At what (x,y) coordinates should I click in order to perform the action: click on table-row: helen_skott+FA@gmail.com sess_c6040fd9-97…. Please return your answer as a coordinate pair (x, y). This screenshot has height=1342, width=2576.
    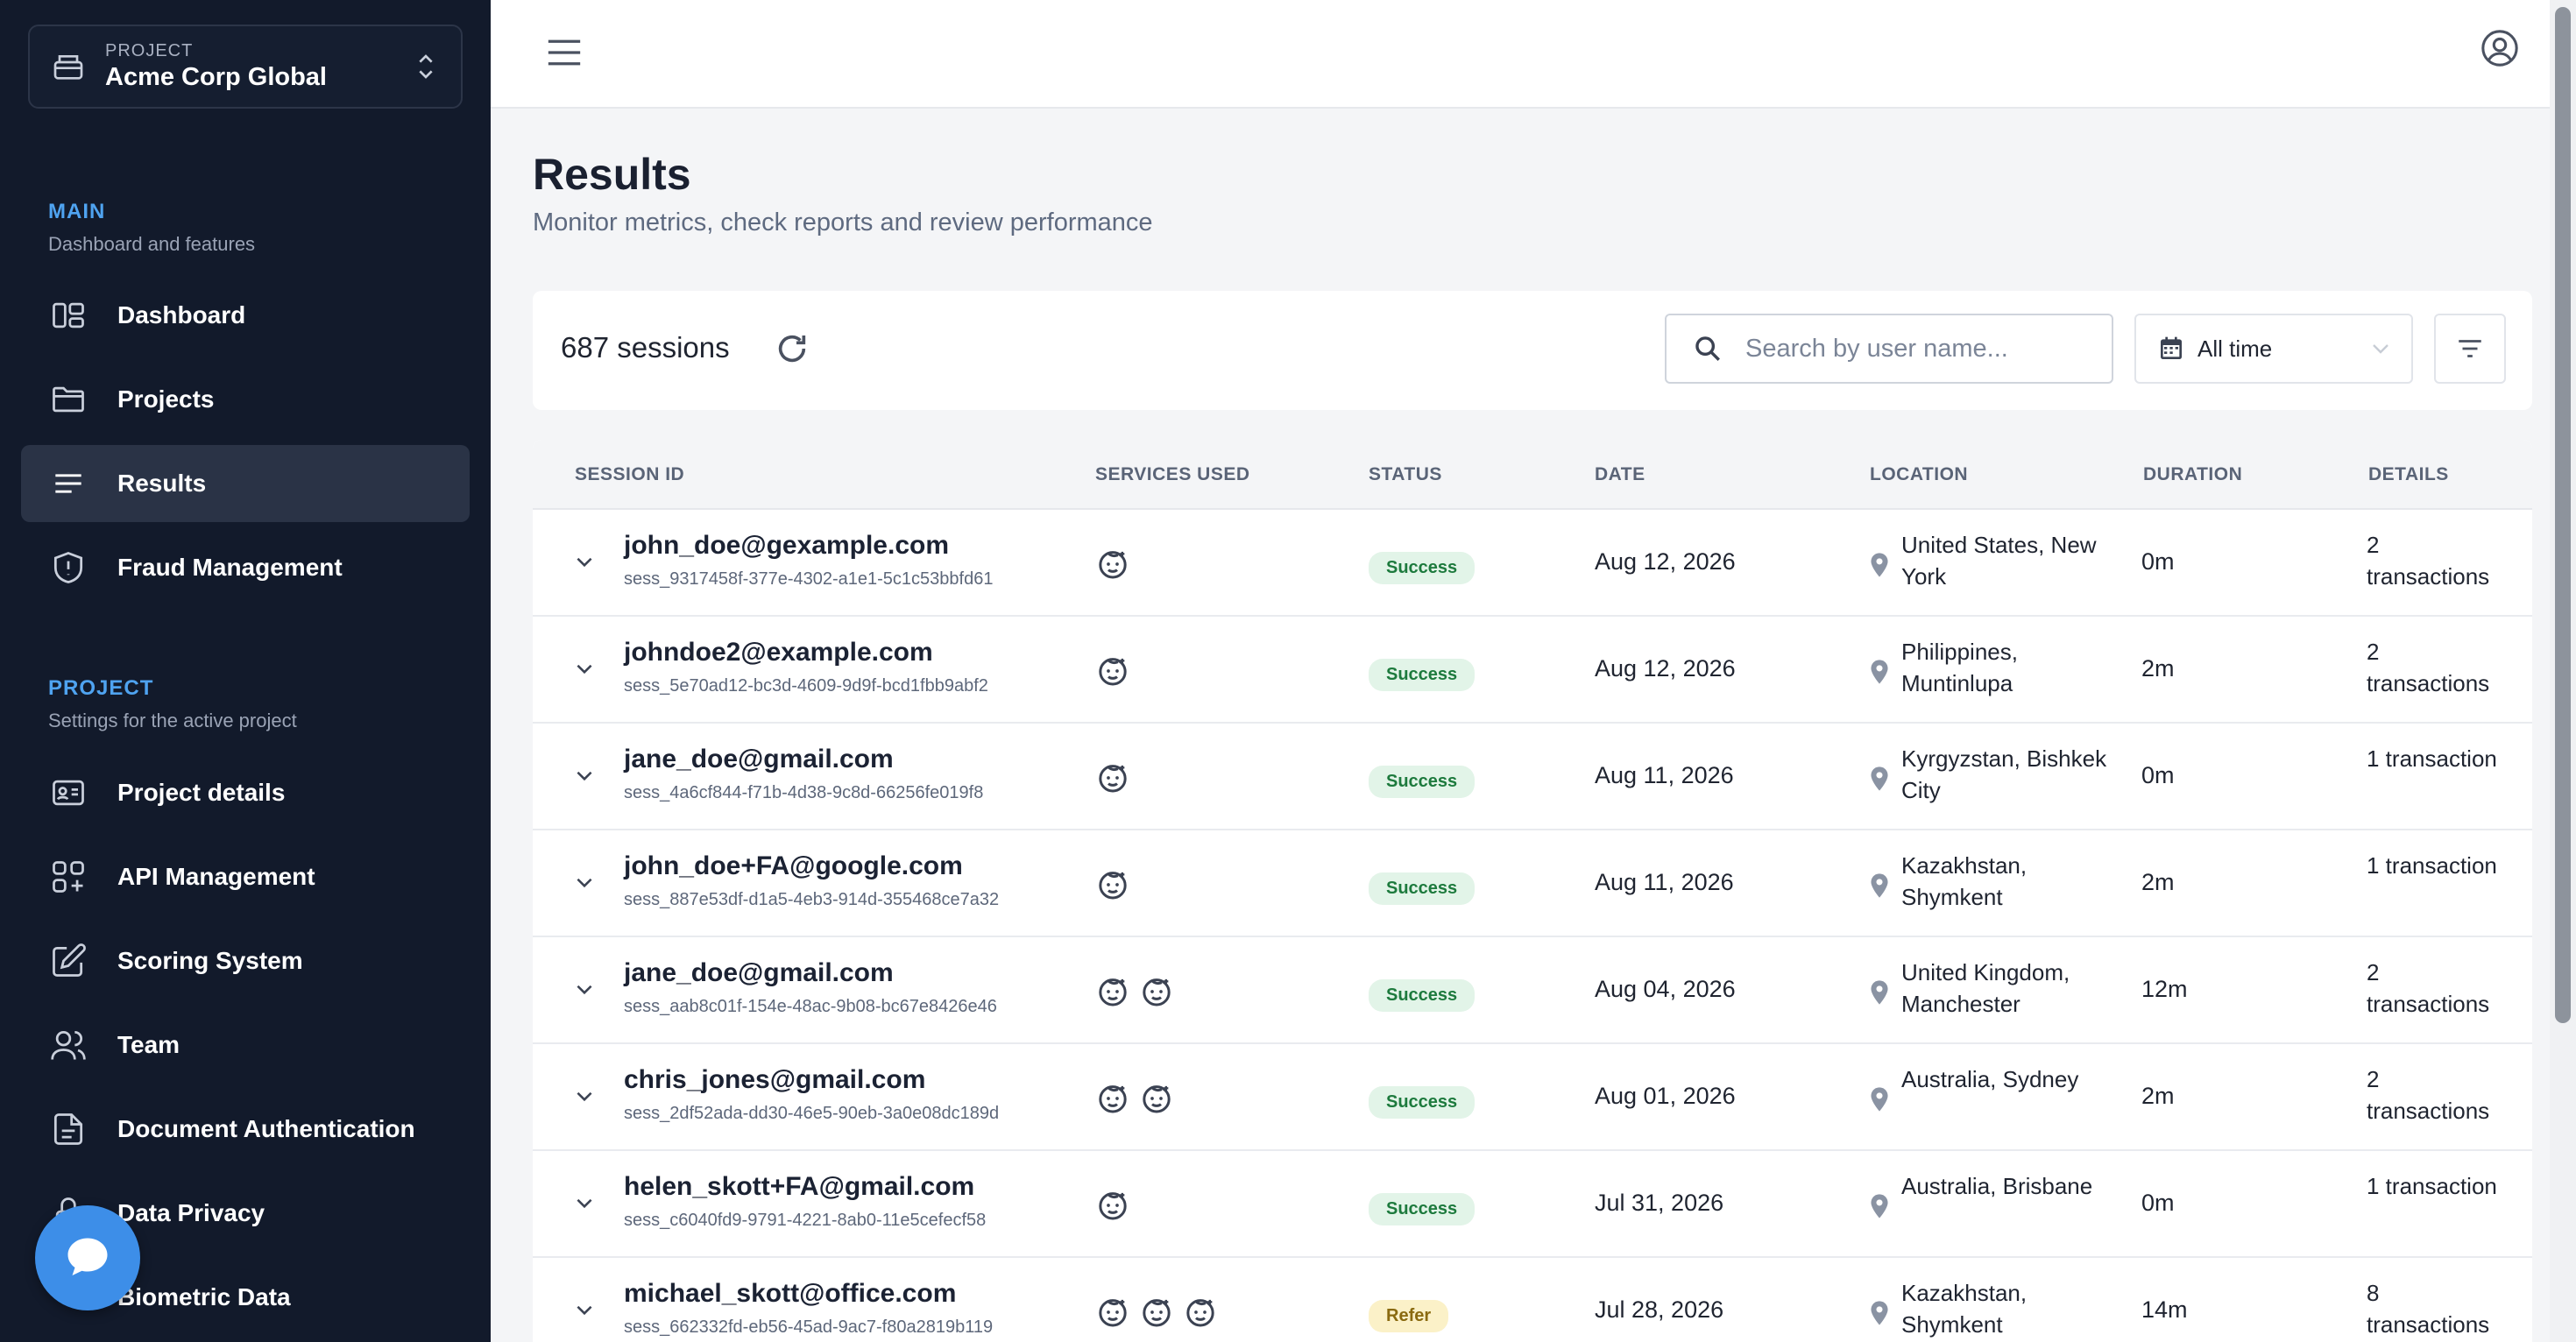
    Looking at the image, I should click on (1532, 1204).